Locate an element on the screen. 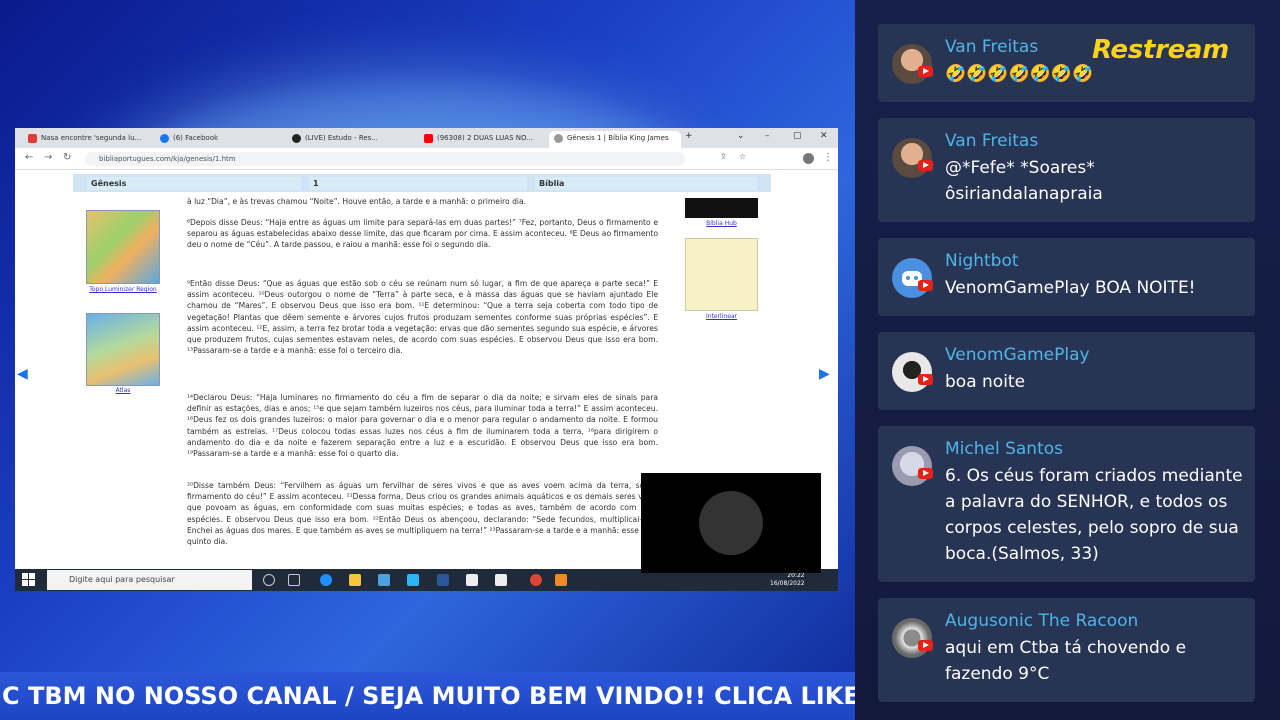 This screenshot has width=1280, height=720. windows-start-icon is located at coordinates (29, 580).